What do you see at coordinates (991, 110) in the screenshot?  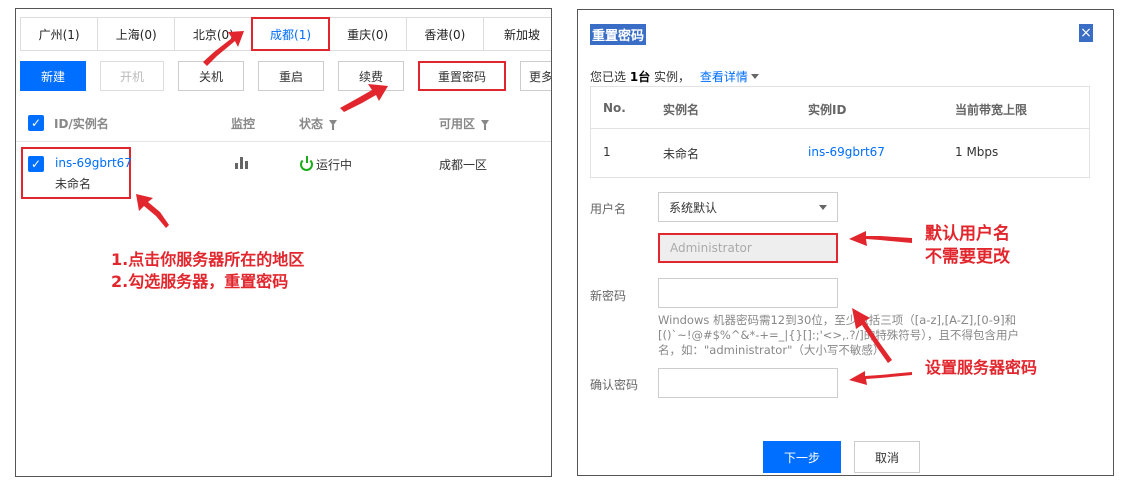 I see `header-bandwidth: 当前带宽上限` at bounding box center [991, 110].